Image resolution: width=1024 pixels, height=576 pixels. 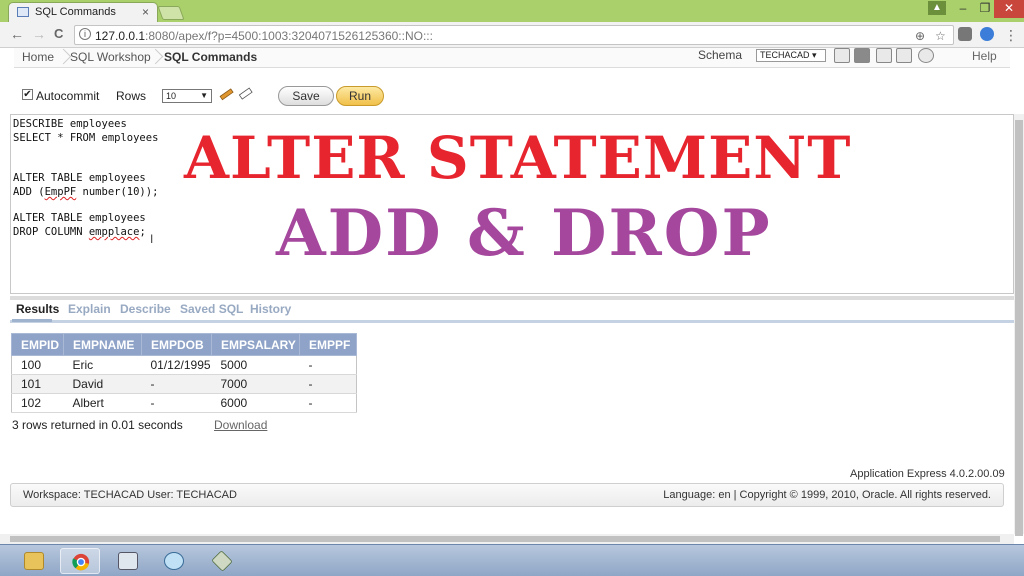 I want to click on rows-label: Rows, so click(x=131, y=96).